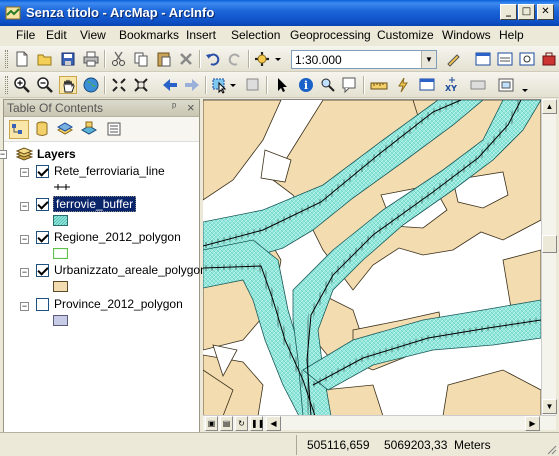  What do you see at coordinates (192, 85) in the screenshot?
I see `forward-arrow-icon` at bounding box center [192, 85].